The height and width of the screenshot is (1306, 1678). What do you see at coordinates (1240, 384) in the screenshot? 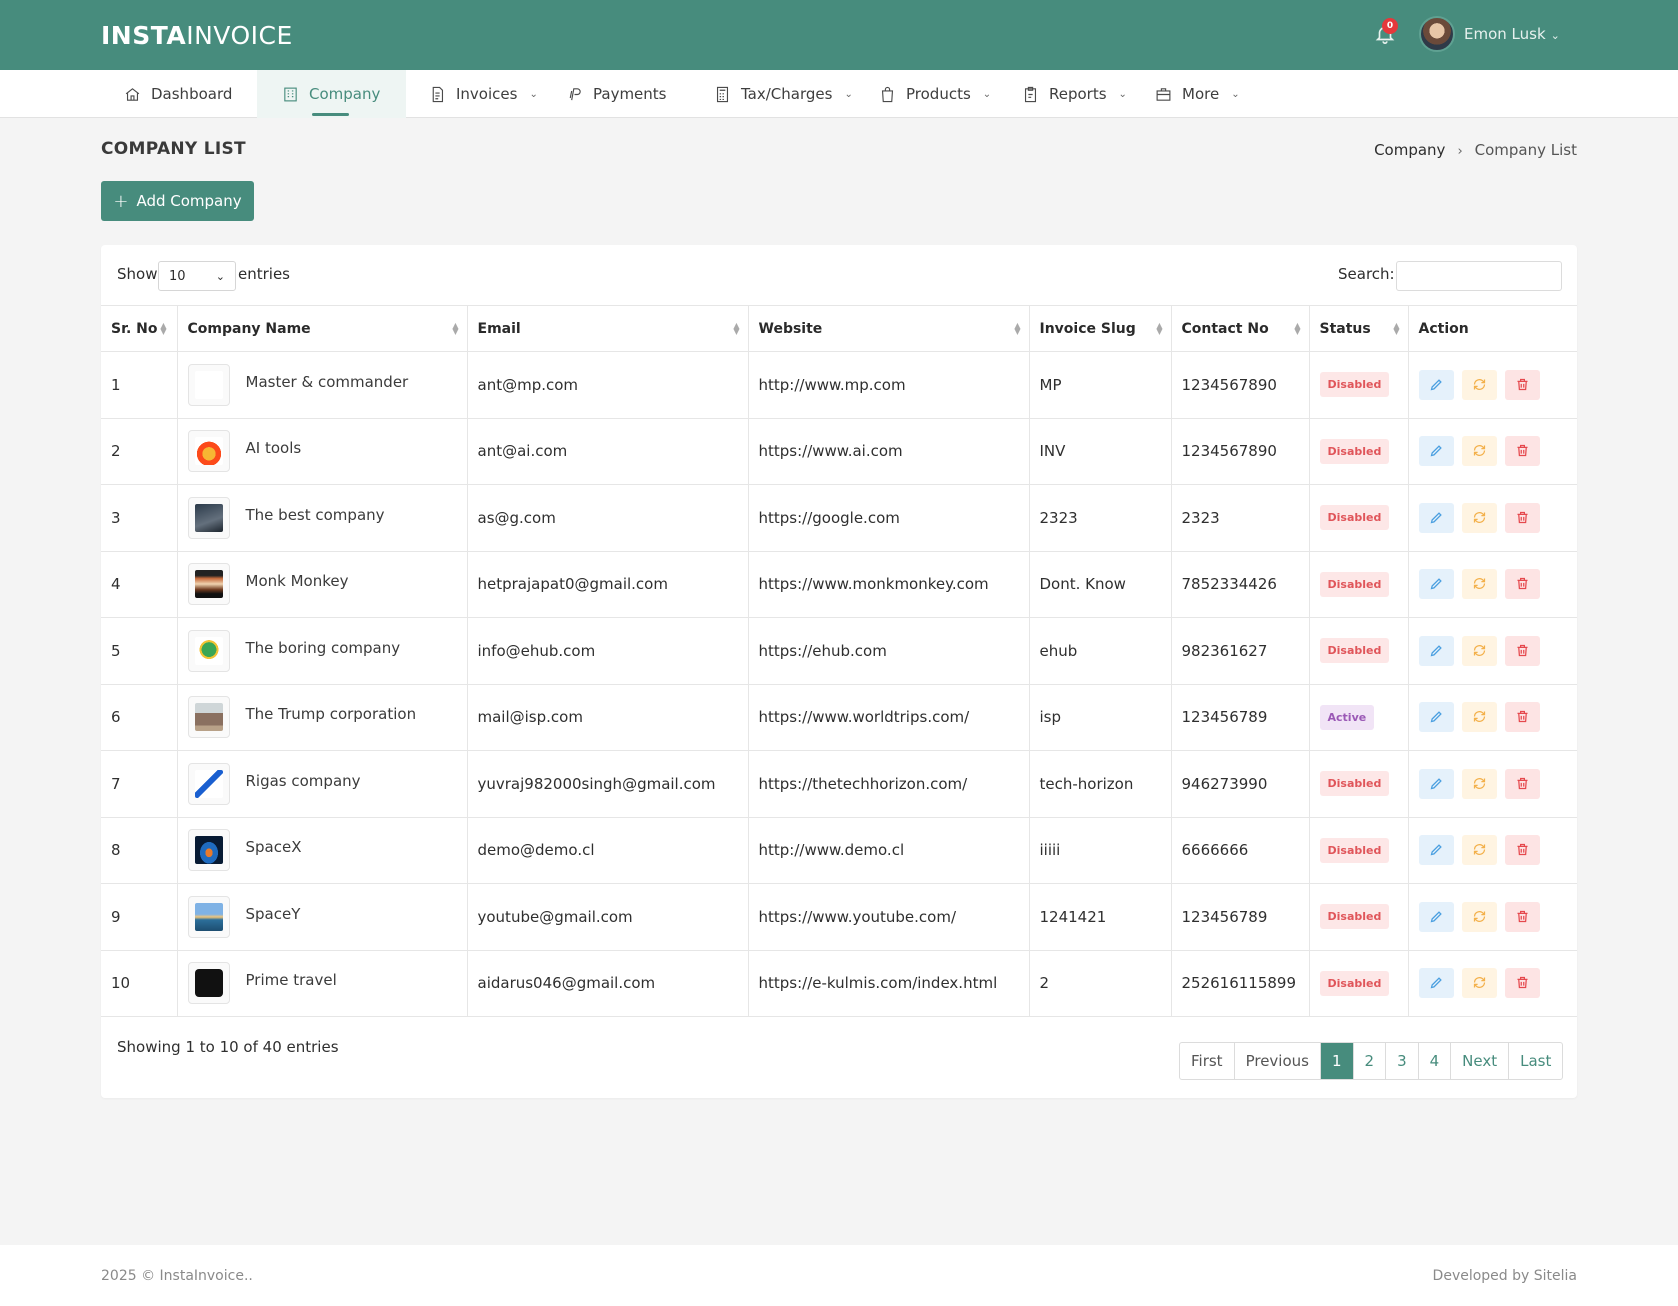
I see `cell-contact-no: 1234567890` at bounding box center [1240, 384].